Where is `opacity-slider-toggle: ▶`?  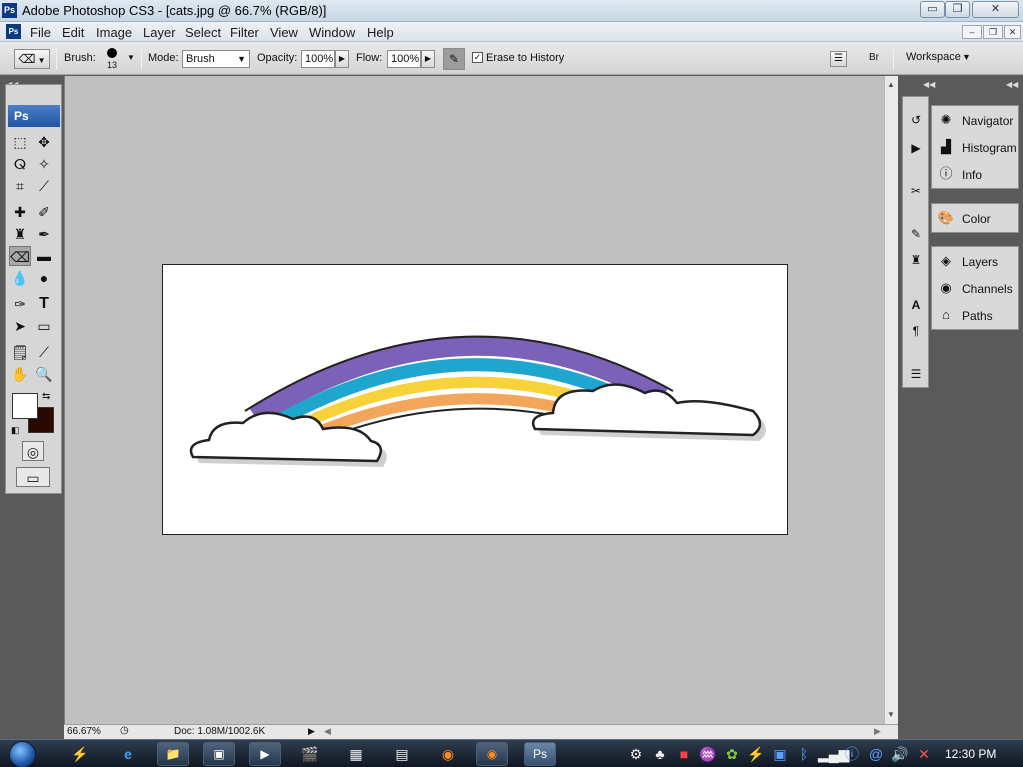
opacity-slider-toggle: ▶ is located at coordinates (342, 59).